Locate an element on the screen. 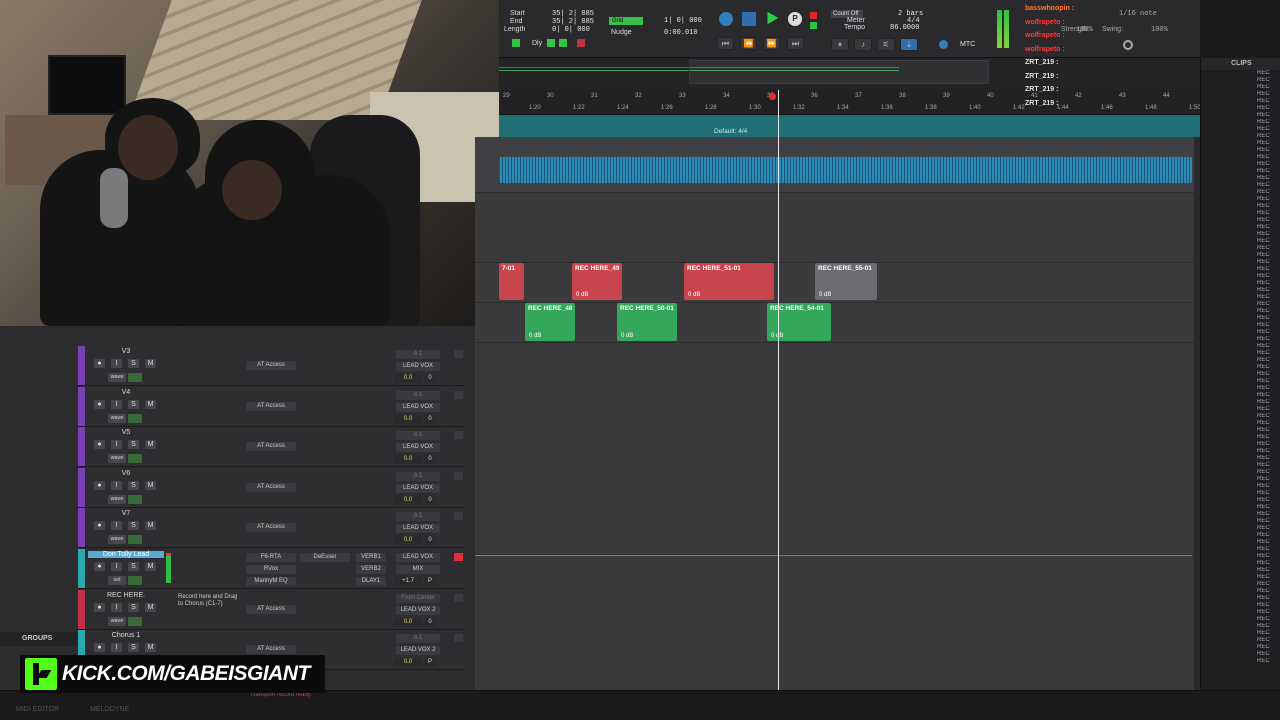 Image resolution: width=1280 pixels, height=720 pixels. meter-ruler: Default: 4/4 is located at coordinates (849, 126).